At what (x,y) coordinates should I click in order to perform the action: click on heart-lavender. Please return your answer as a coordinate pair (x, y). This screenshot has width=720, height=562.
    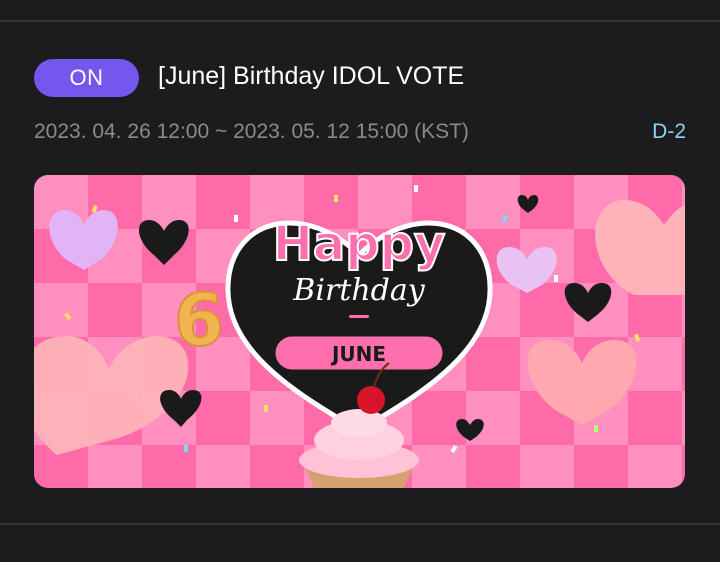
    Looking at the image, I should click on (83, 240).